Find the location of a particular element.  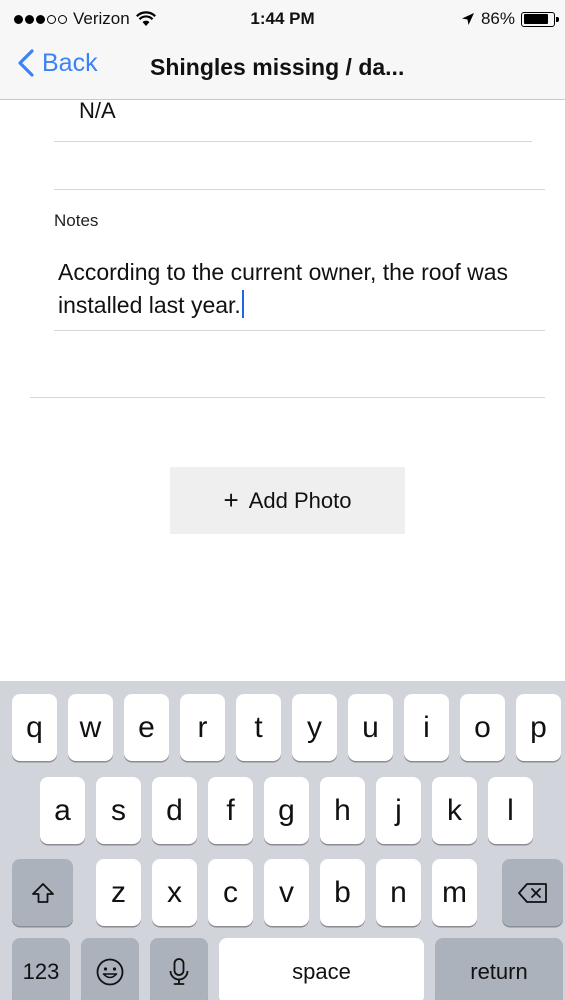

key-f: f is located at coordinates (230, 810).